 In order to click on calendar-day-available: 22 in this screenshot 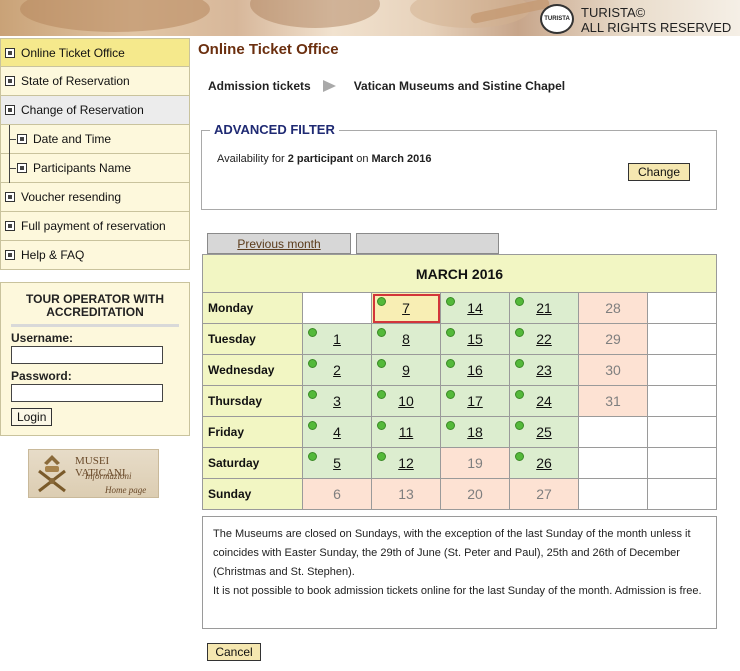, I will do `click(544, 339)`.